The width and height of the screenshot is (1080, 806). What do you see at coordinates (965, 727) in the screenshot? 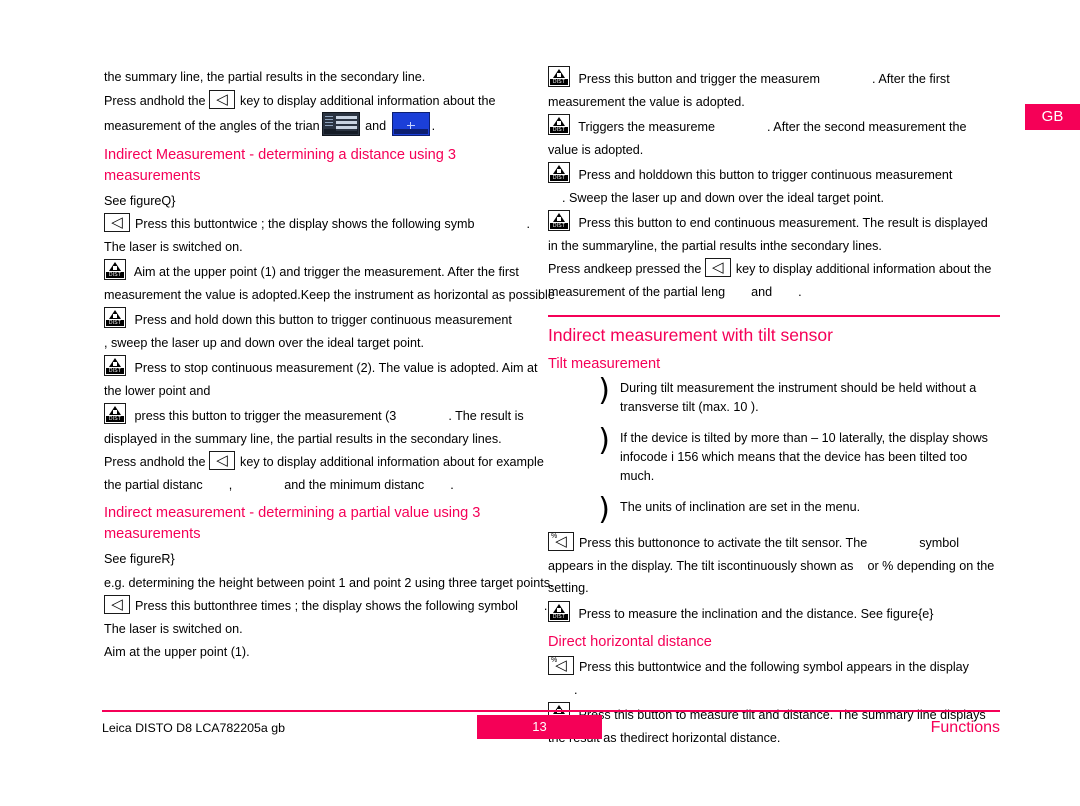
I see `footer-section-title: Functions` at bounding box center [965, 727].